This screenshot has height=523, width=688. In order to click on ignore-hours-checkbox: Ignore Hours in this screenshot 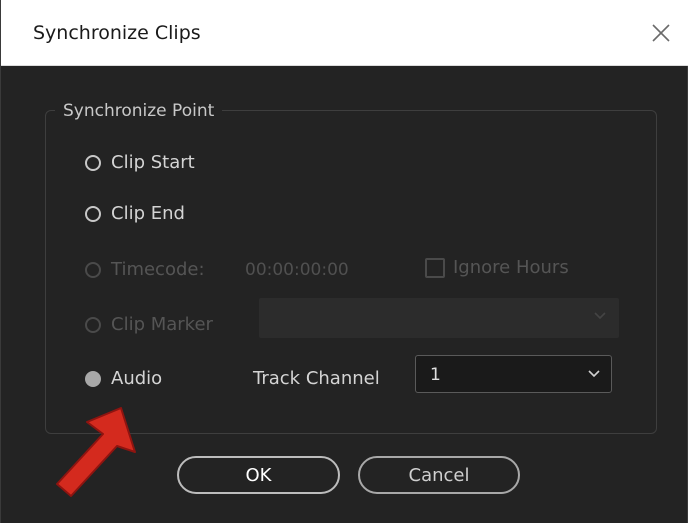, I will do `click(497, 267)`.